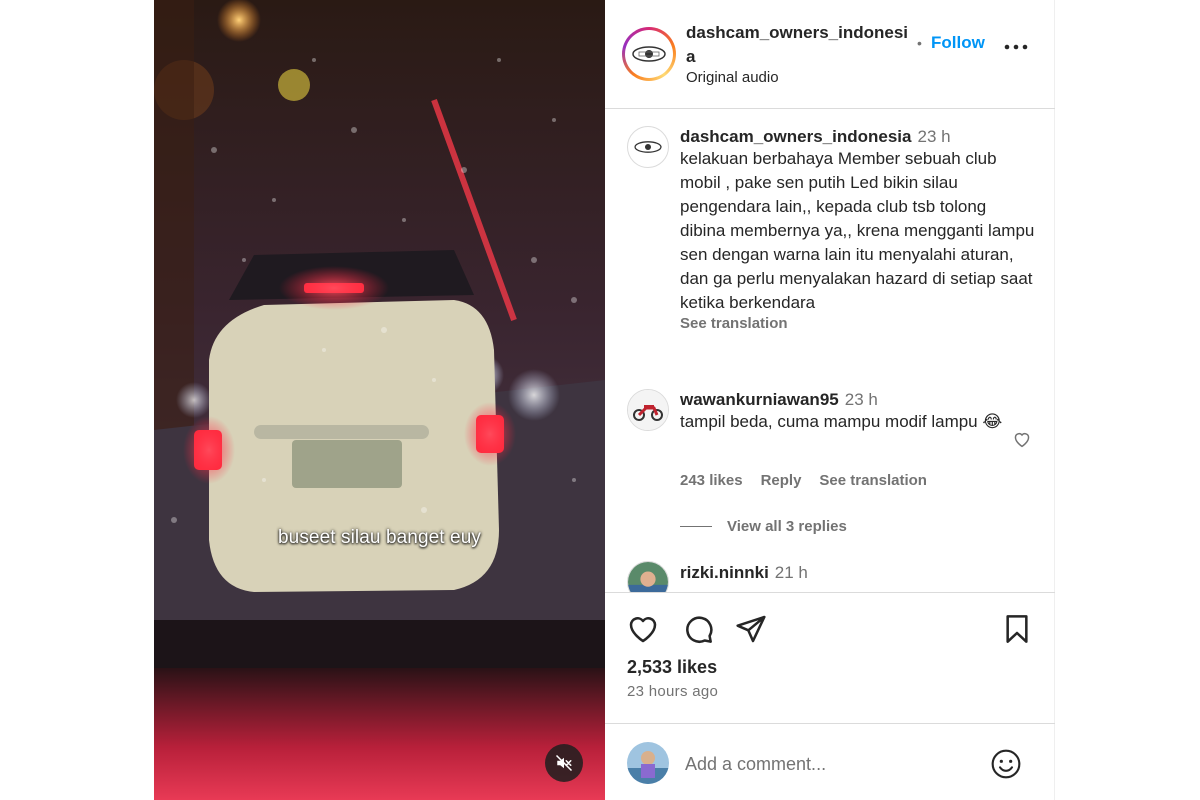 This screenshot has height=800, width=1200. I want to click on comment-time: 21 h, so click(791, 572).